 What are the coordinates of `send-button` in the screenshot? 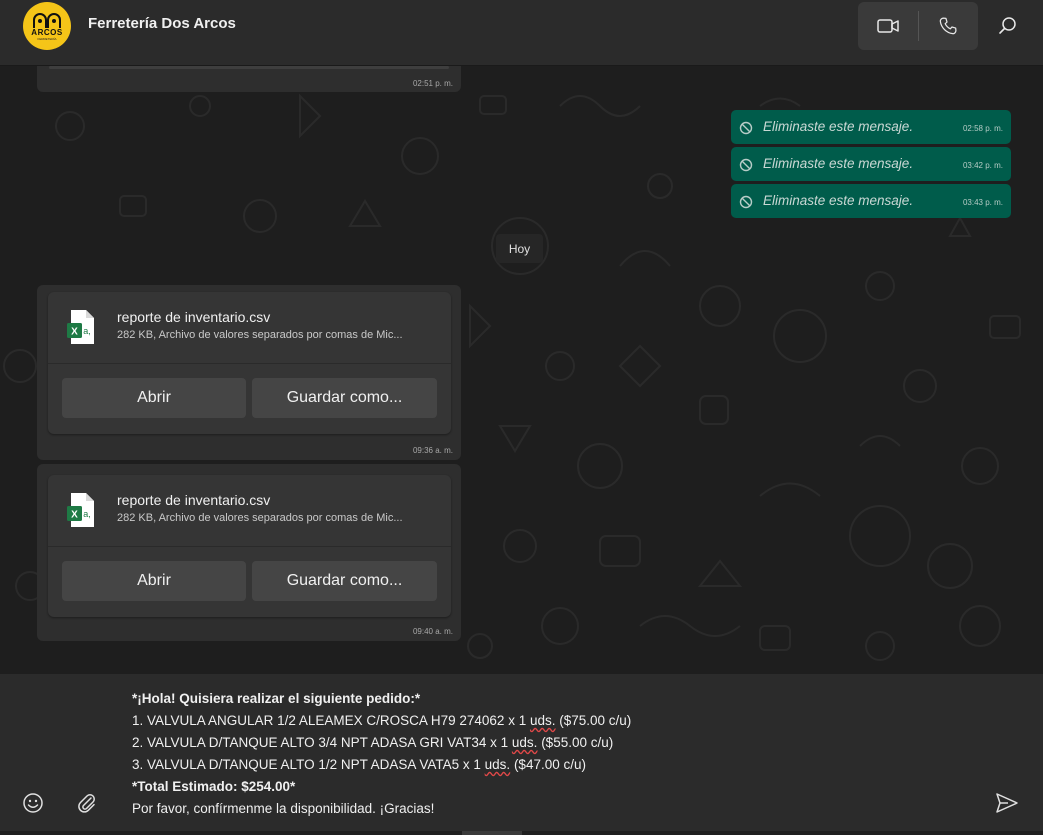 It's located at (1007, 805).